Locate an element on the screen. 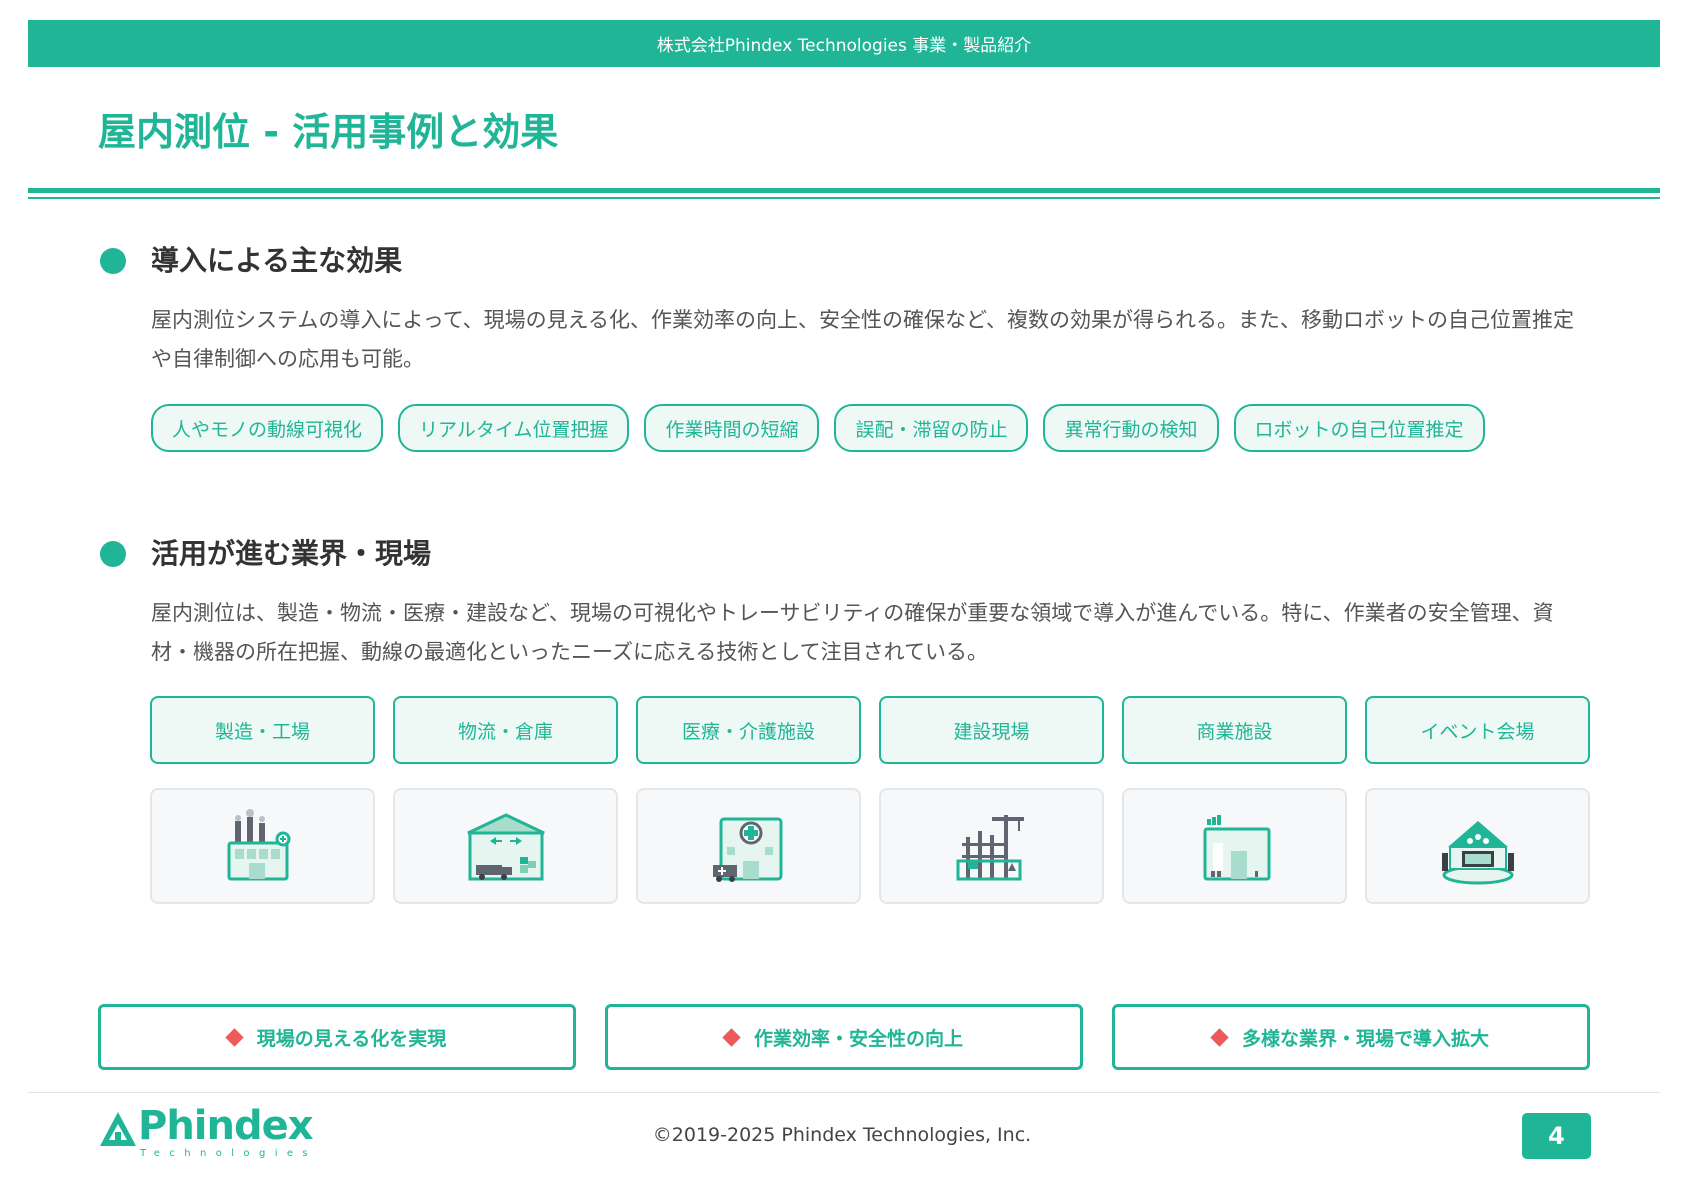 This screenshot has width=1684, height=1191. industry-card-logistics is located at coordinates (505, 846).